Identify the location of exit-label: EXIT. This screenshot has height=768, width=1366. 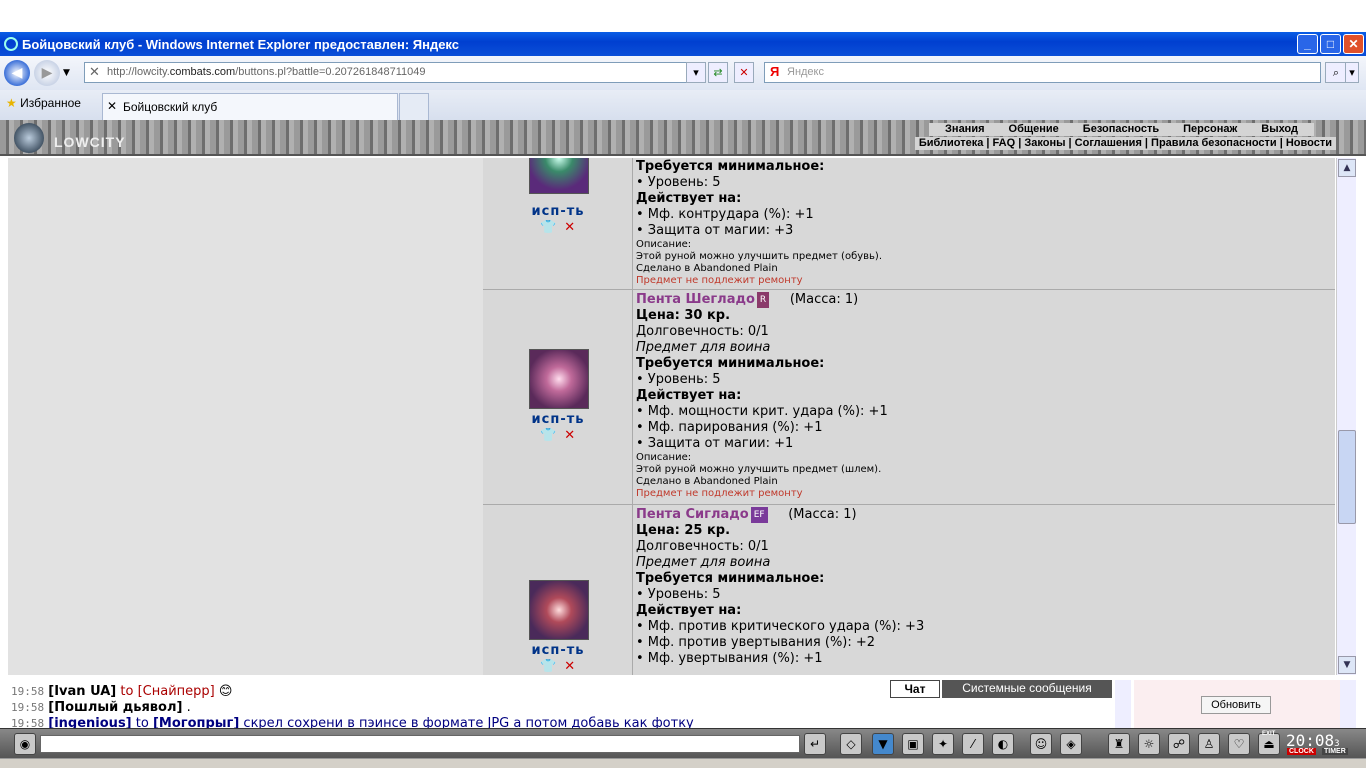
(1269, 734).